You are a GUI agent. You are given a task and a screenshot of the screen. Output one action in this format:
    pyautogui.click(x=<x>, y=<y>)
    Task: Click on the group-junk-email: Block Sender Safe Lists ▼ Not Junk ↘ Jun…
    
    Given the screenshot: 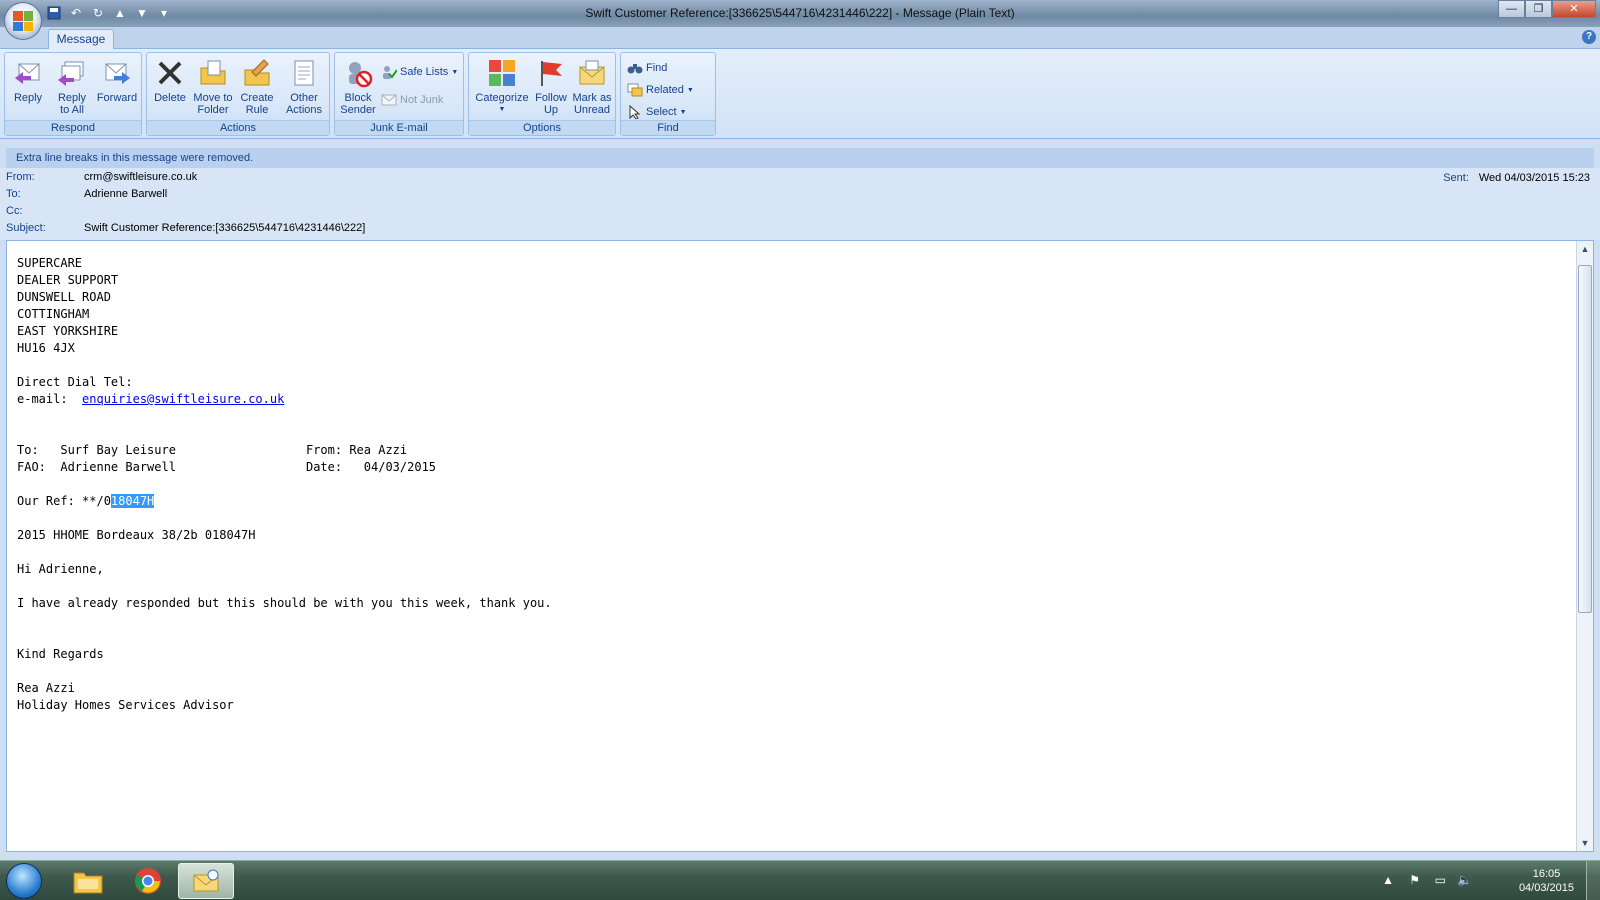 What is the action you would take?
    pyautogui.click(x=399, y=94)
    